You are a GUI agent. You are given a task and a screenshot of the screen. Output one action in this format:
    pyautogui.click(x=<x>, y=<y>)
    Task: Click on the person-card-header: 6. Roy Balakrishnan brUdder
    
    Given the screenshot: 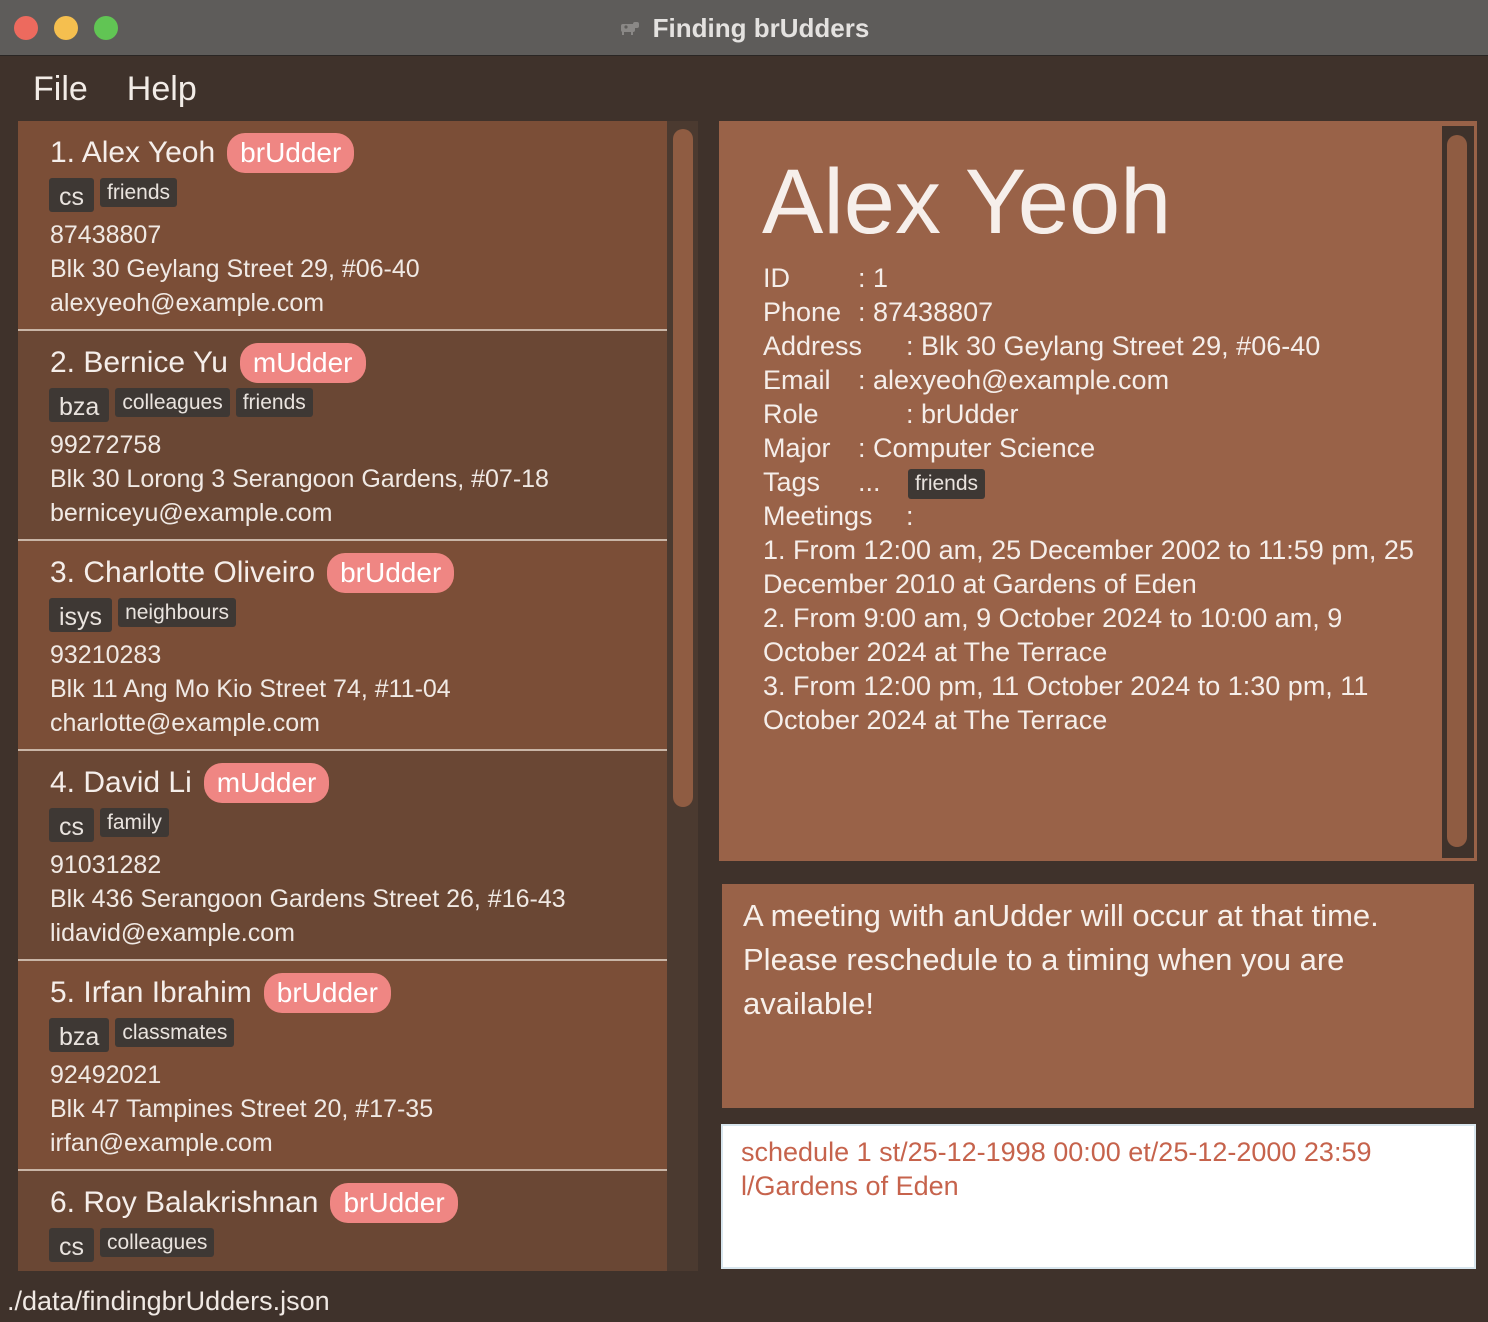 What is the action you would take?
    pyautogui.click(x=254, y=1203)
    